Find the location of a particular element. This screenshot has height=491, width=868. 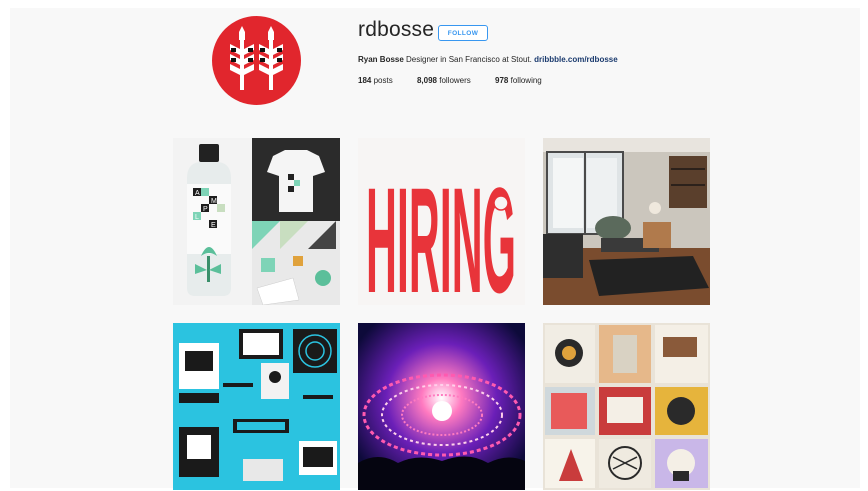

posts-label: posts is located at coordinates (383, 80).